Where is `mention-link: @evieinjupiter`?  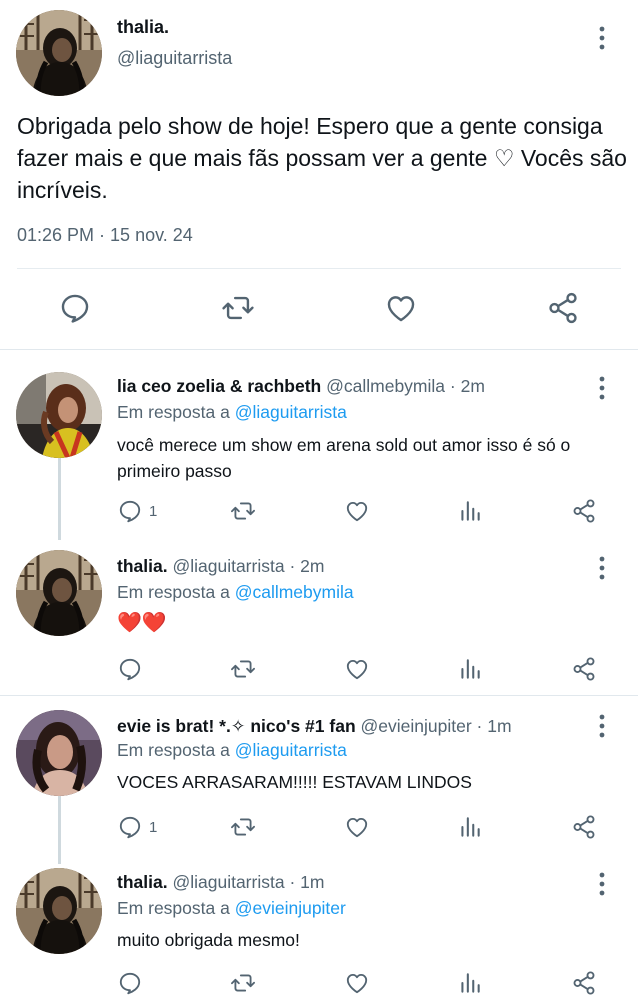 mention-link: @evieinjupiter is located at coordinates (290, 908).